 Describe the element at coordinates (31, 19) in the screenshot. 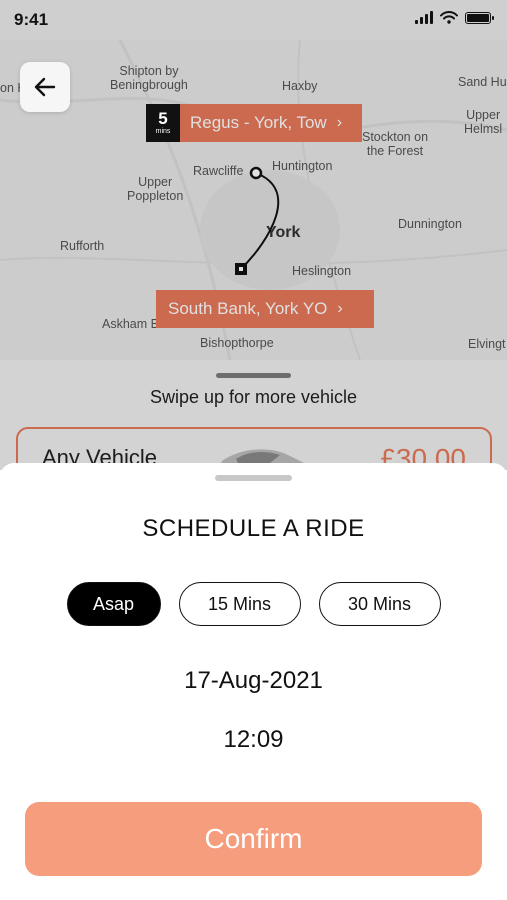

I see `status-time: 9:41` at that location.